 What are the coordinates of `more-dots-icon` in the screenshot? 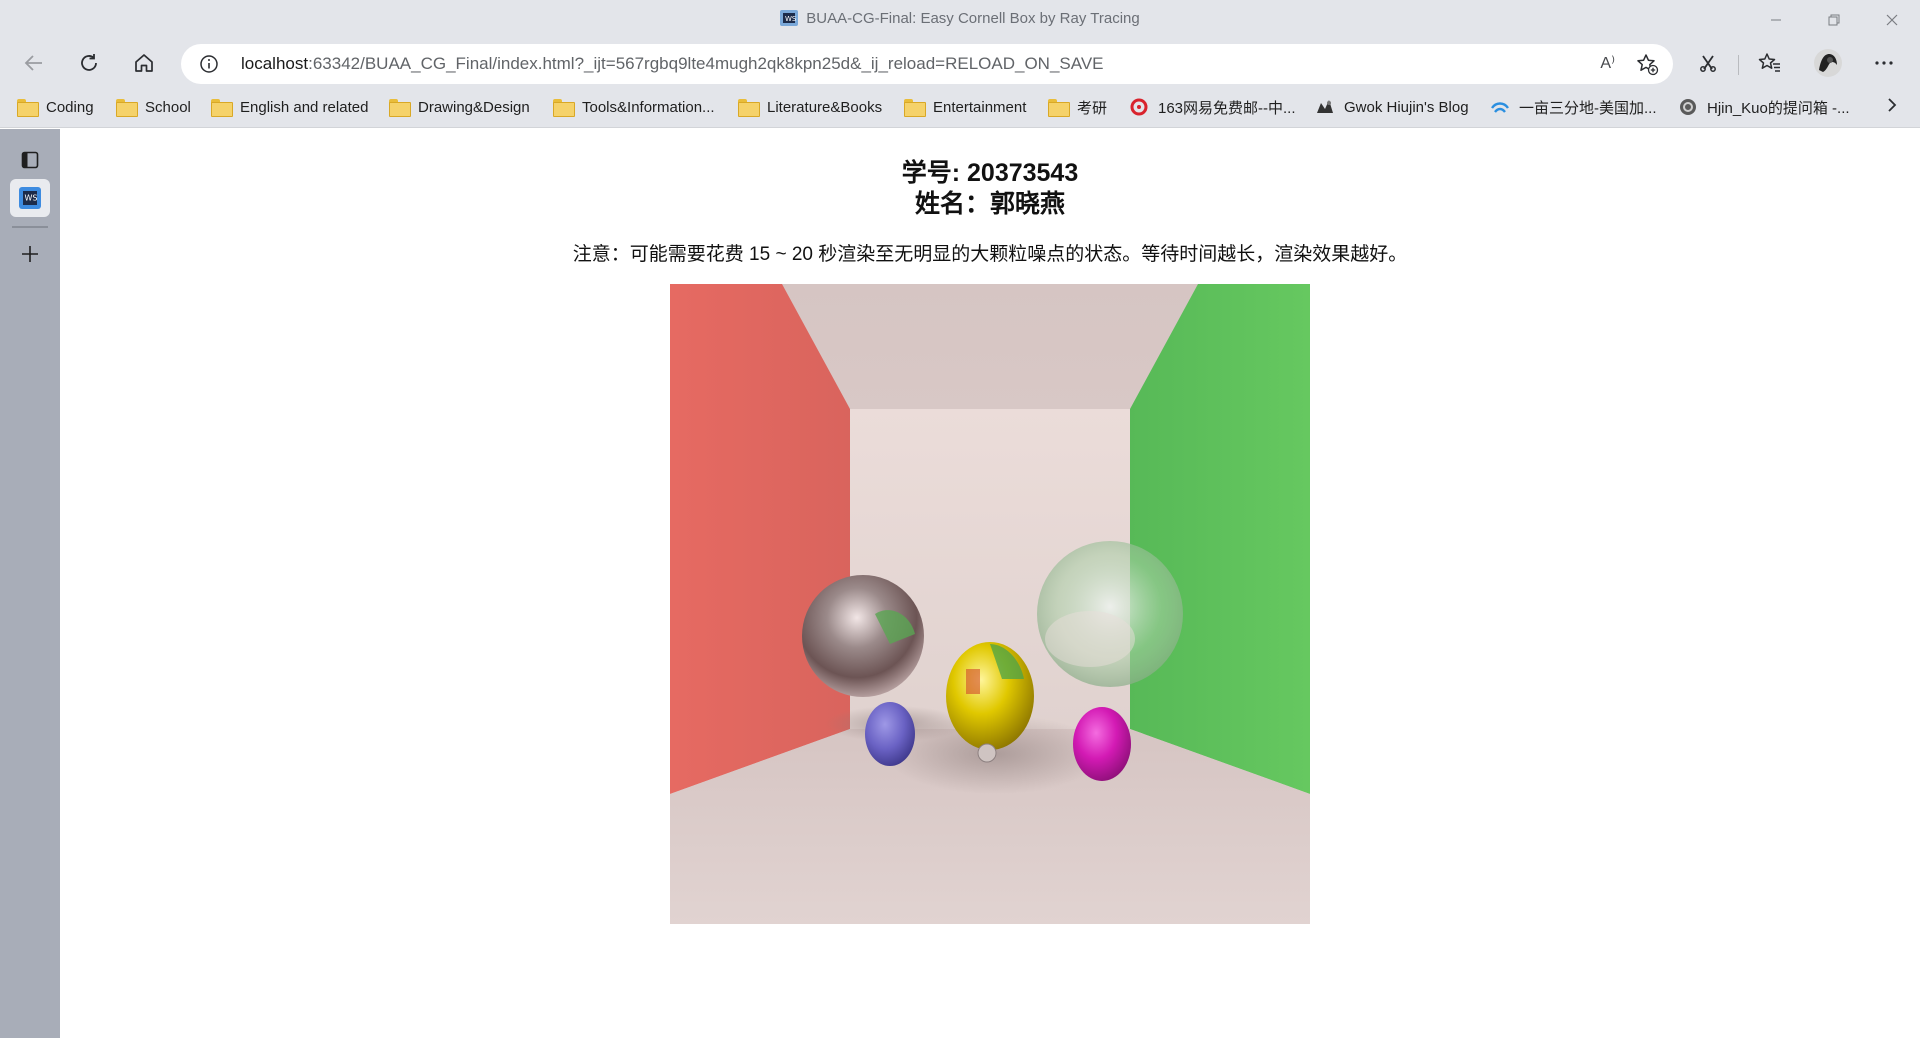 It's located at (1884, 63).